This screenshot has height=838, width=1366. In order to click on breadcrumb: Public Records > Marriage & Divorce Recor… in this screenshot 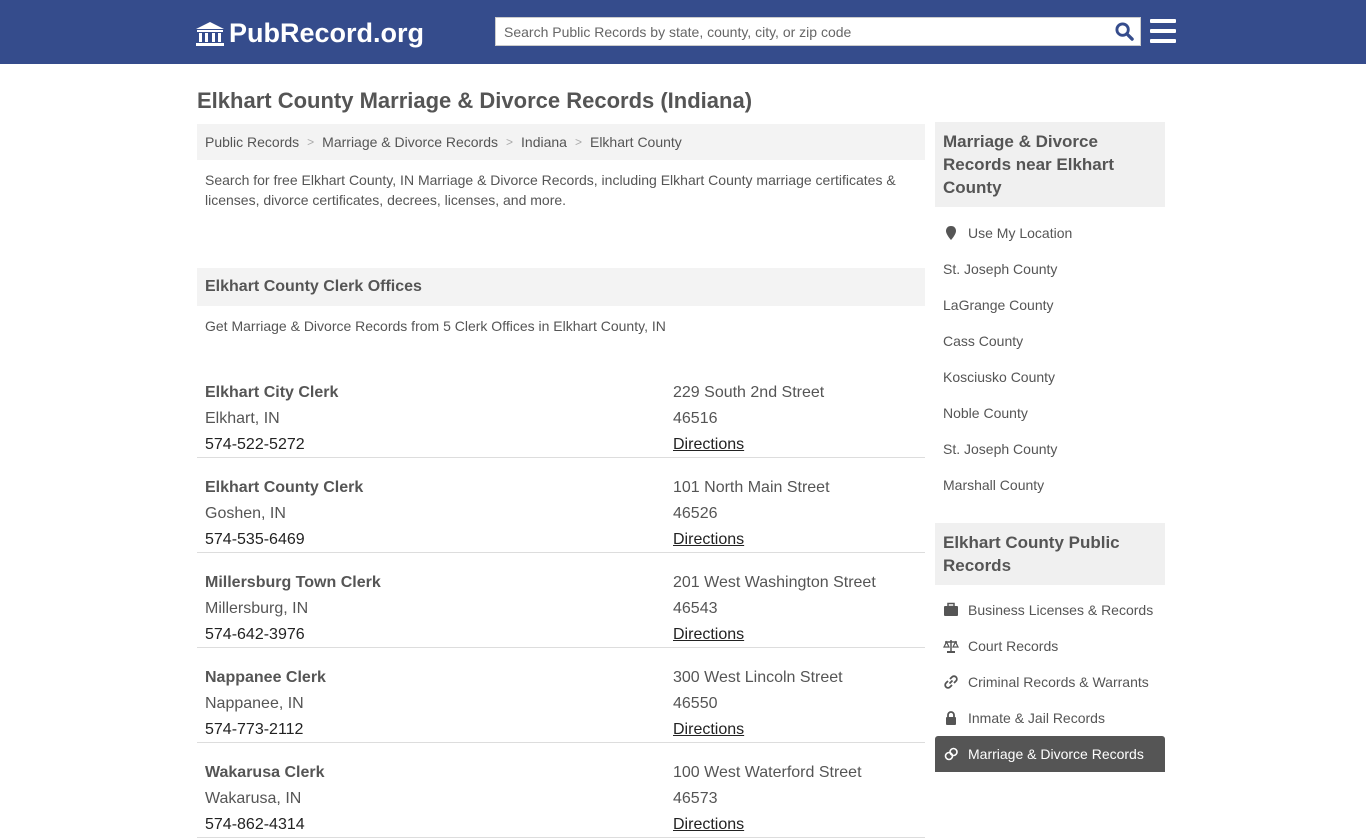, I will do `click(561, 142)`.